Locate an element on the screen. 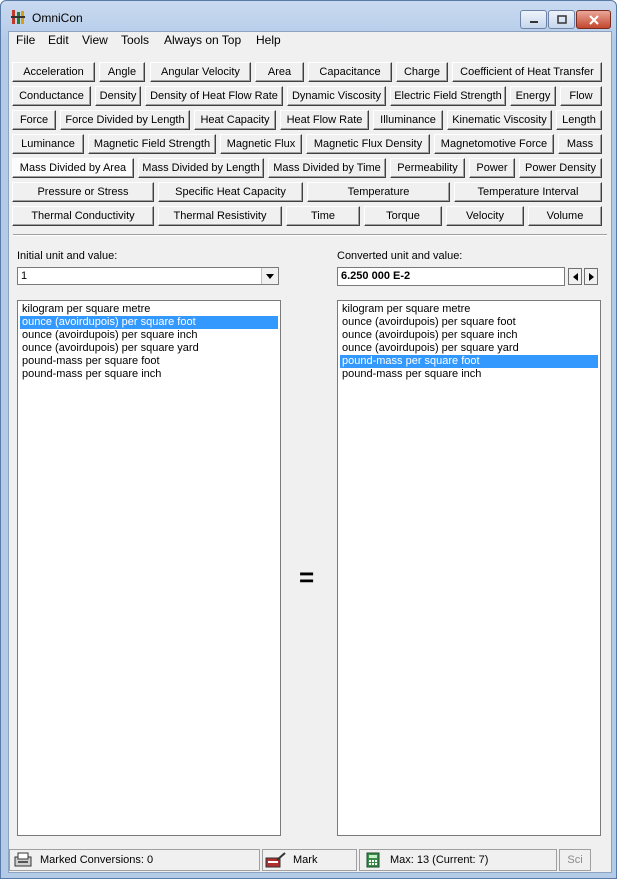 The height and width of the screenshot is (879, 617). max-current-text: Max: 13 (Current: 7) is located at coordinates (439, 860).